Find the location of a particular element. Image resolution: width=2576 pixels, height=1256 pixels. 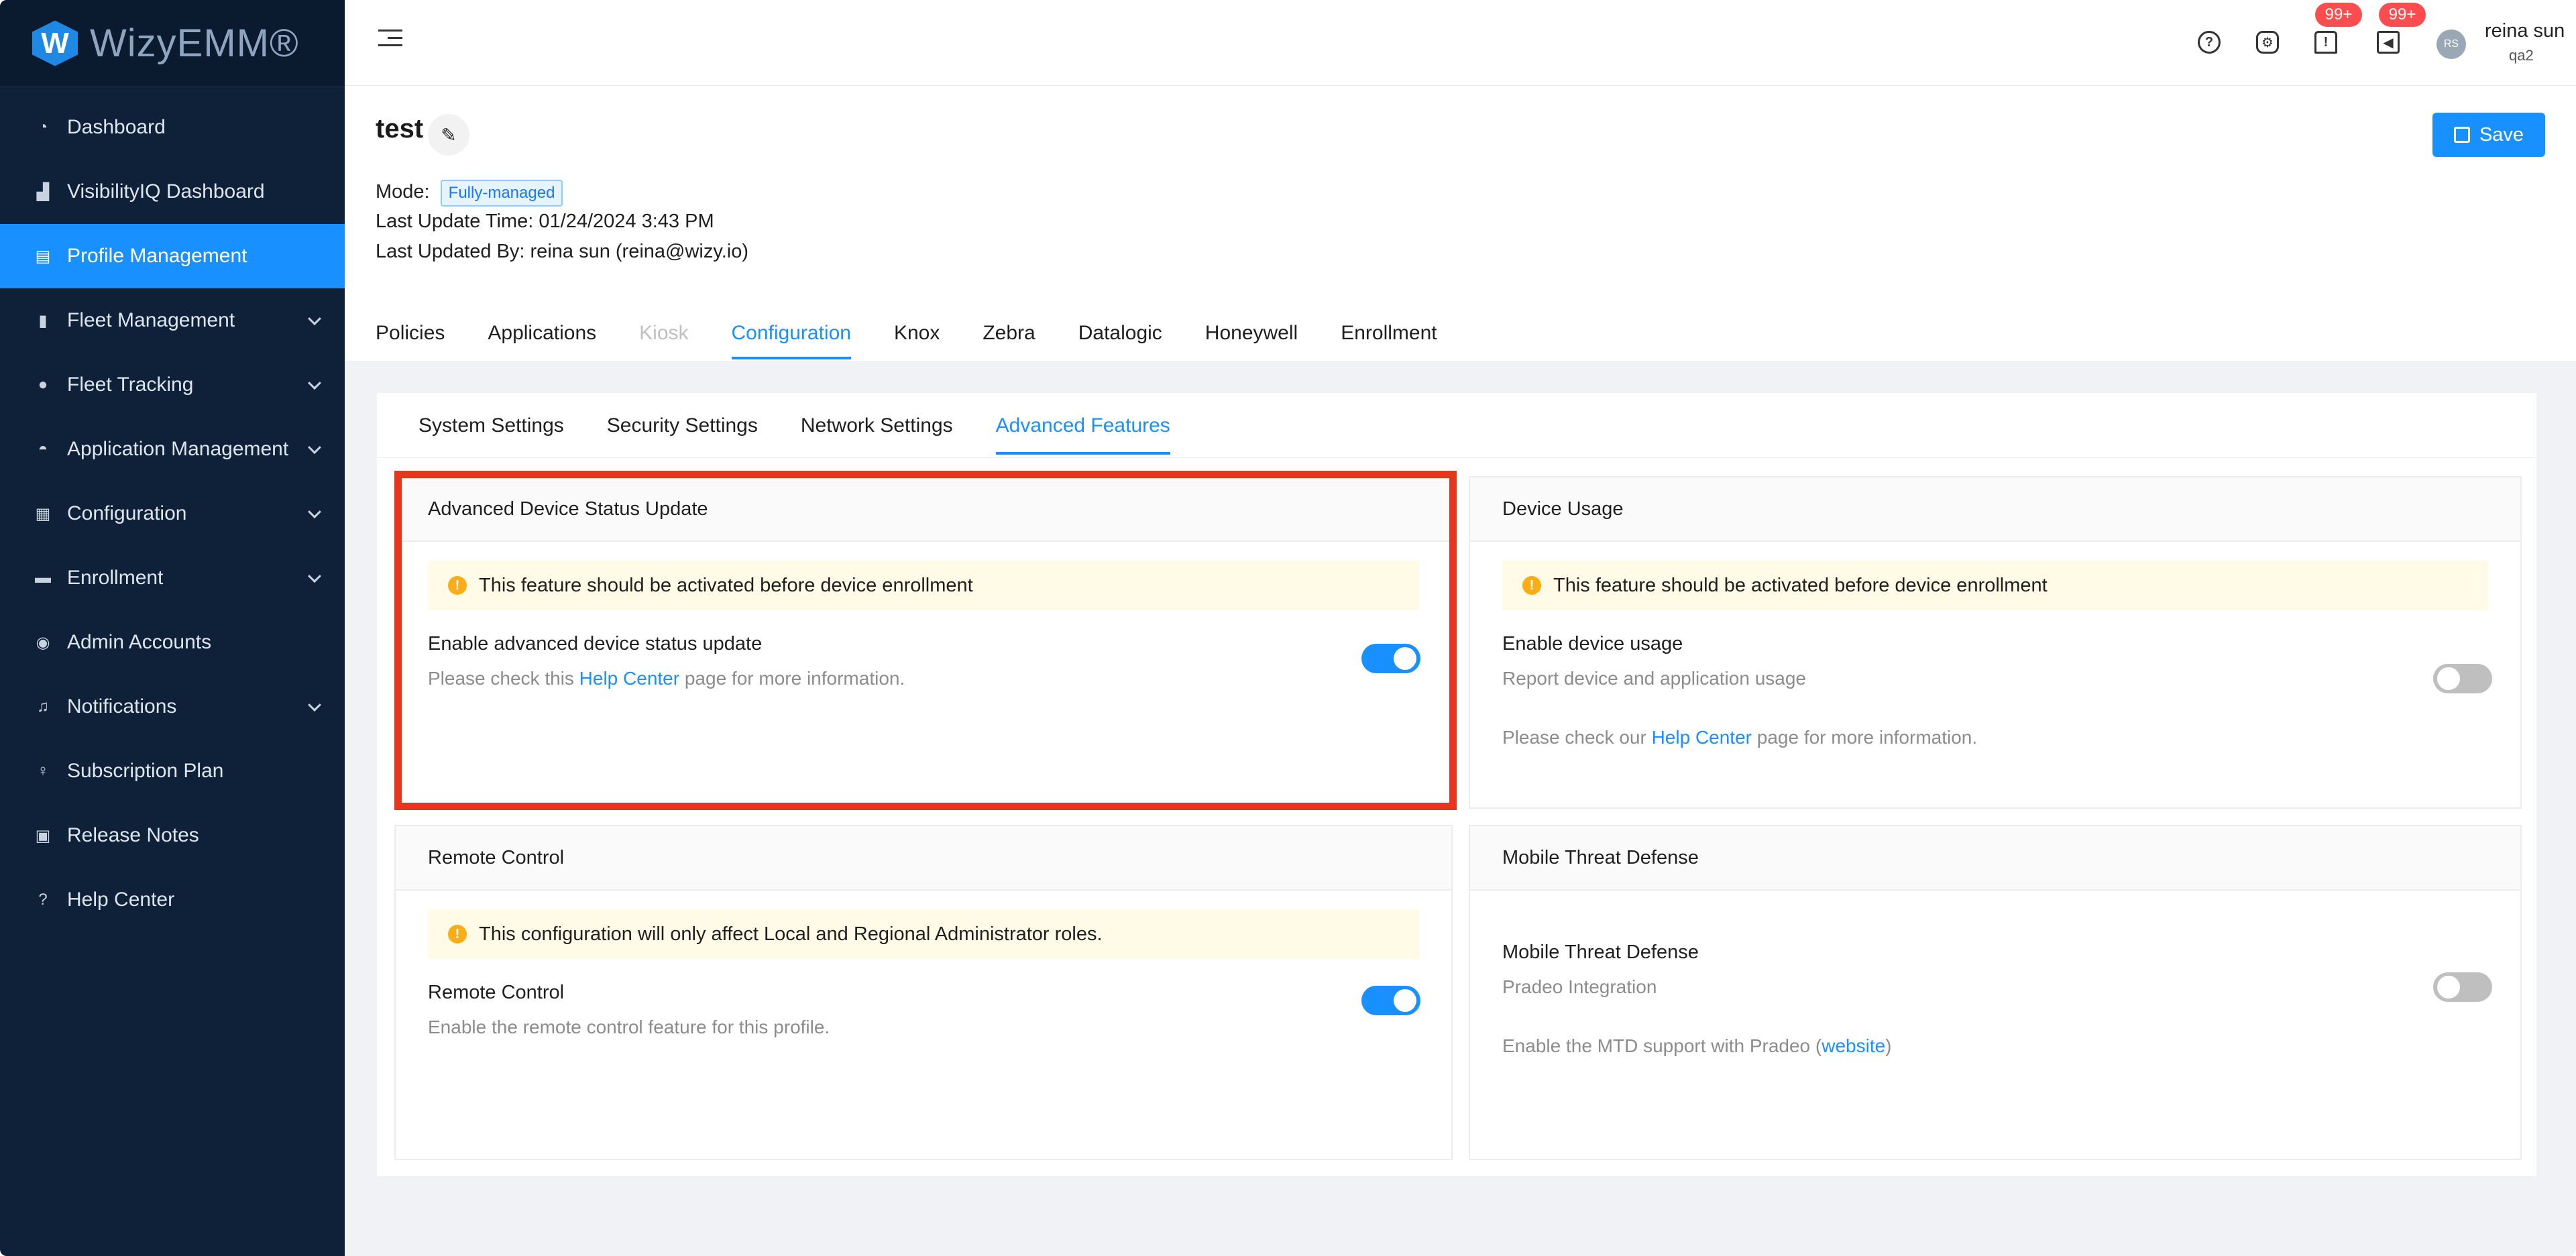

option-description: Report device and application usage is located at coordinates (1654, 678).